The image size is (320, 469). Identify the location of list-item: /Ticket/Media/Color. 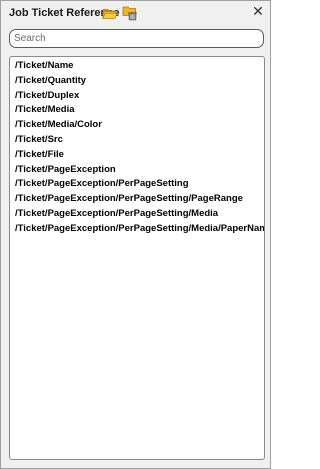
(58, 125).